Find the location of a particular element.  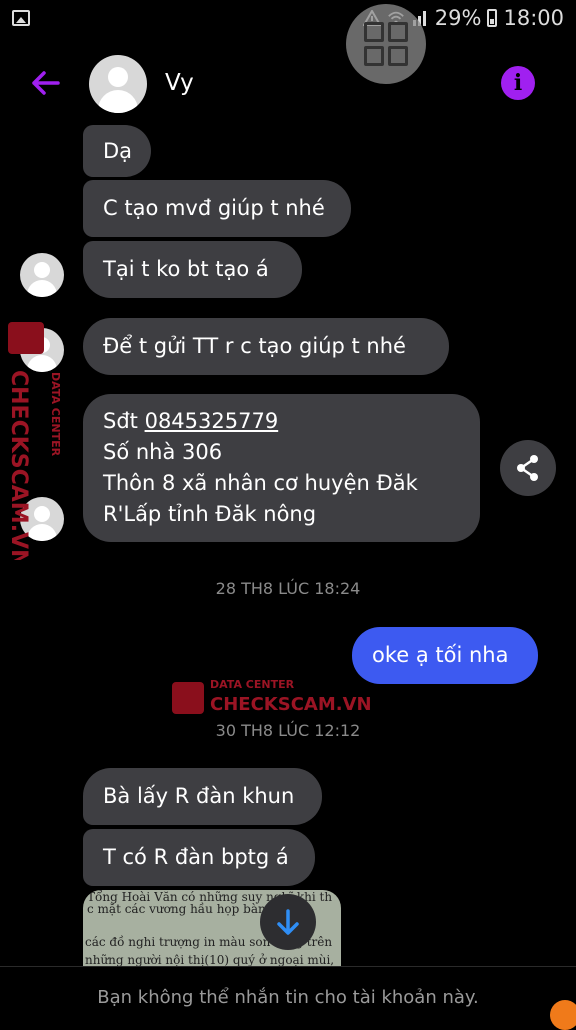

watermark-horizontal: DATA CENTER CHECKSCAM.VN is located at coordinates (272, 697).